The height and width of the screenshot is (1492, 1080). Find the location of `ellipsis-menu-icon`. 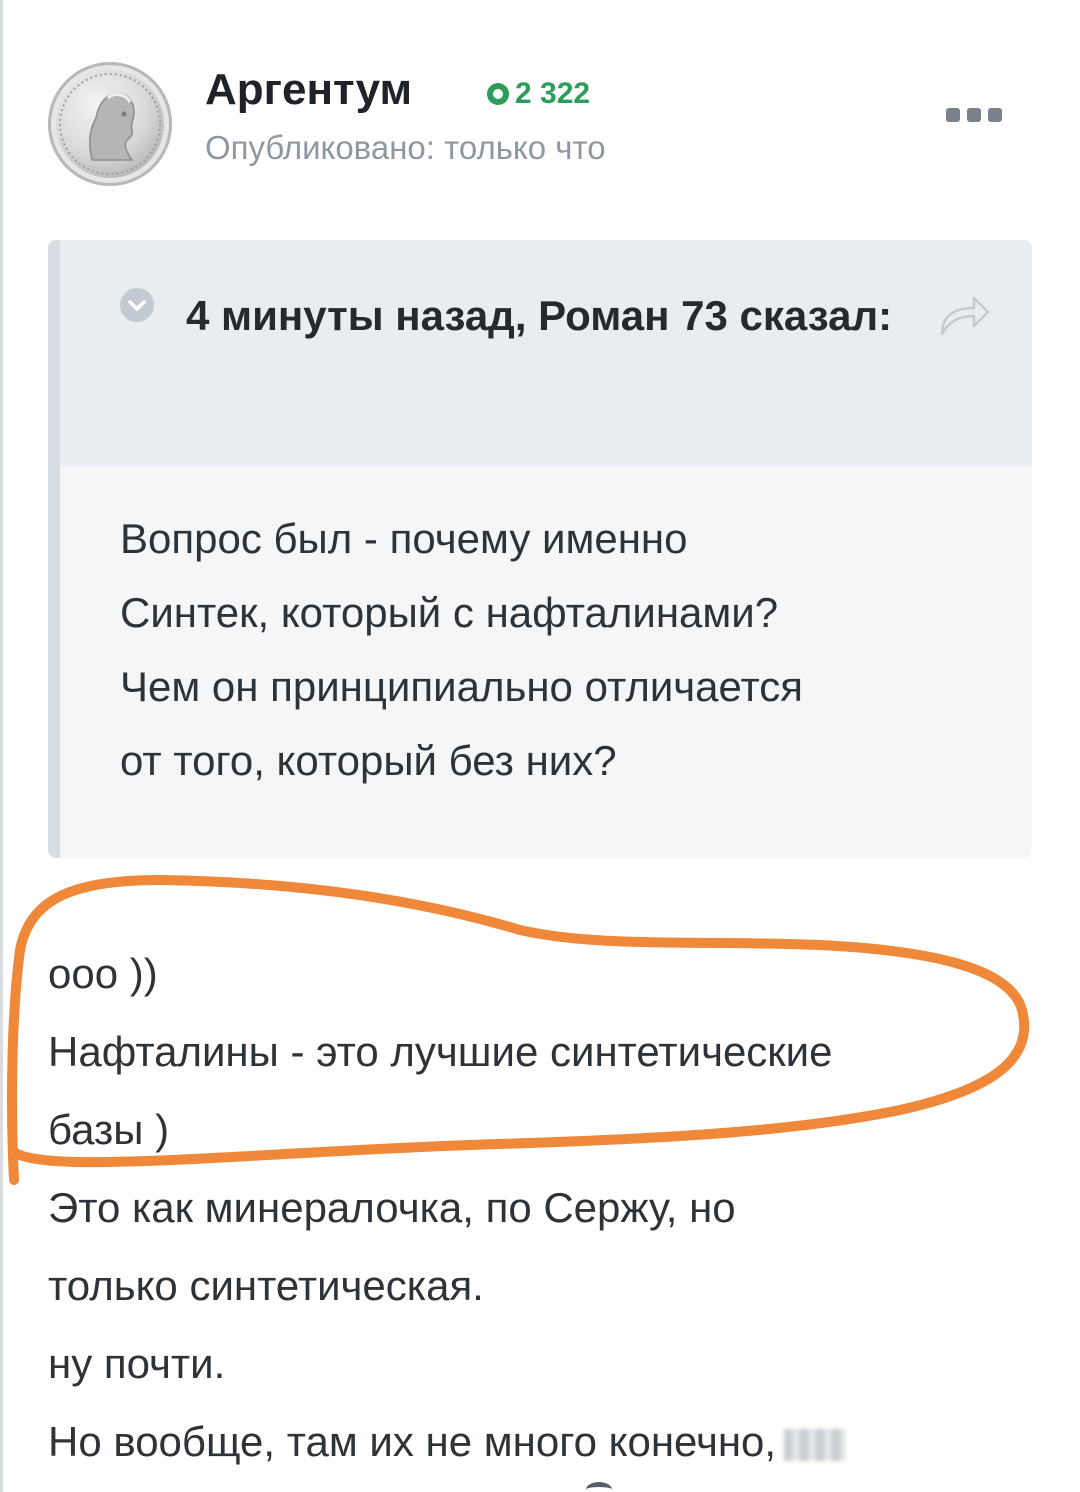

ellipsis-menu-icon is located at coordinates (974, 115).